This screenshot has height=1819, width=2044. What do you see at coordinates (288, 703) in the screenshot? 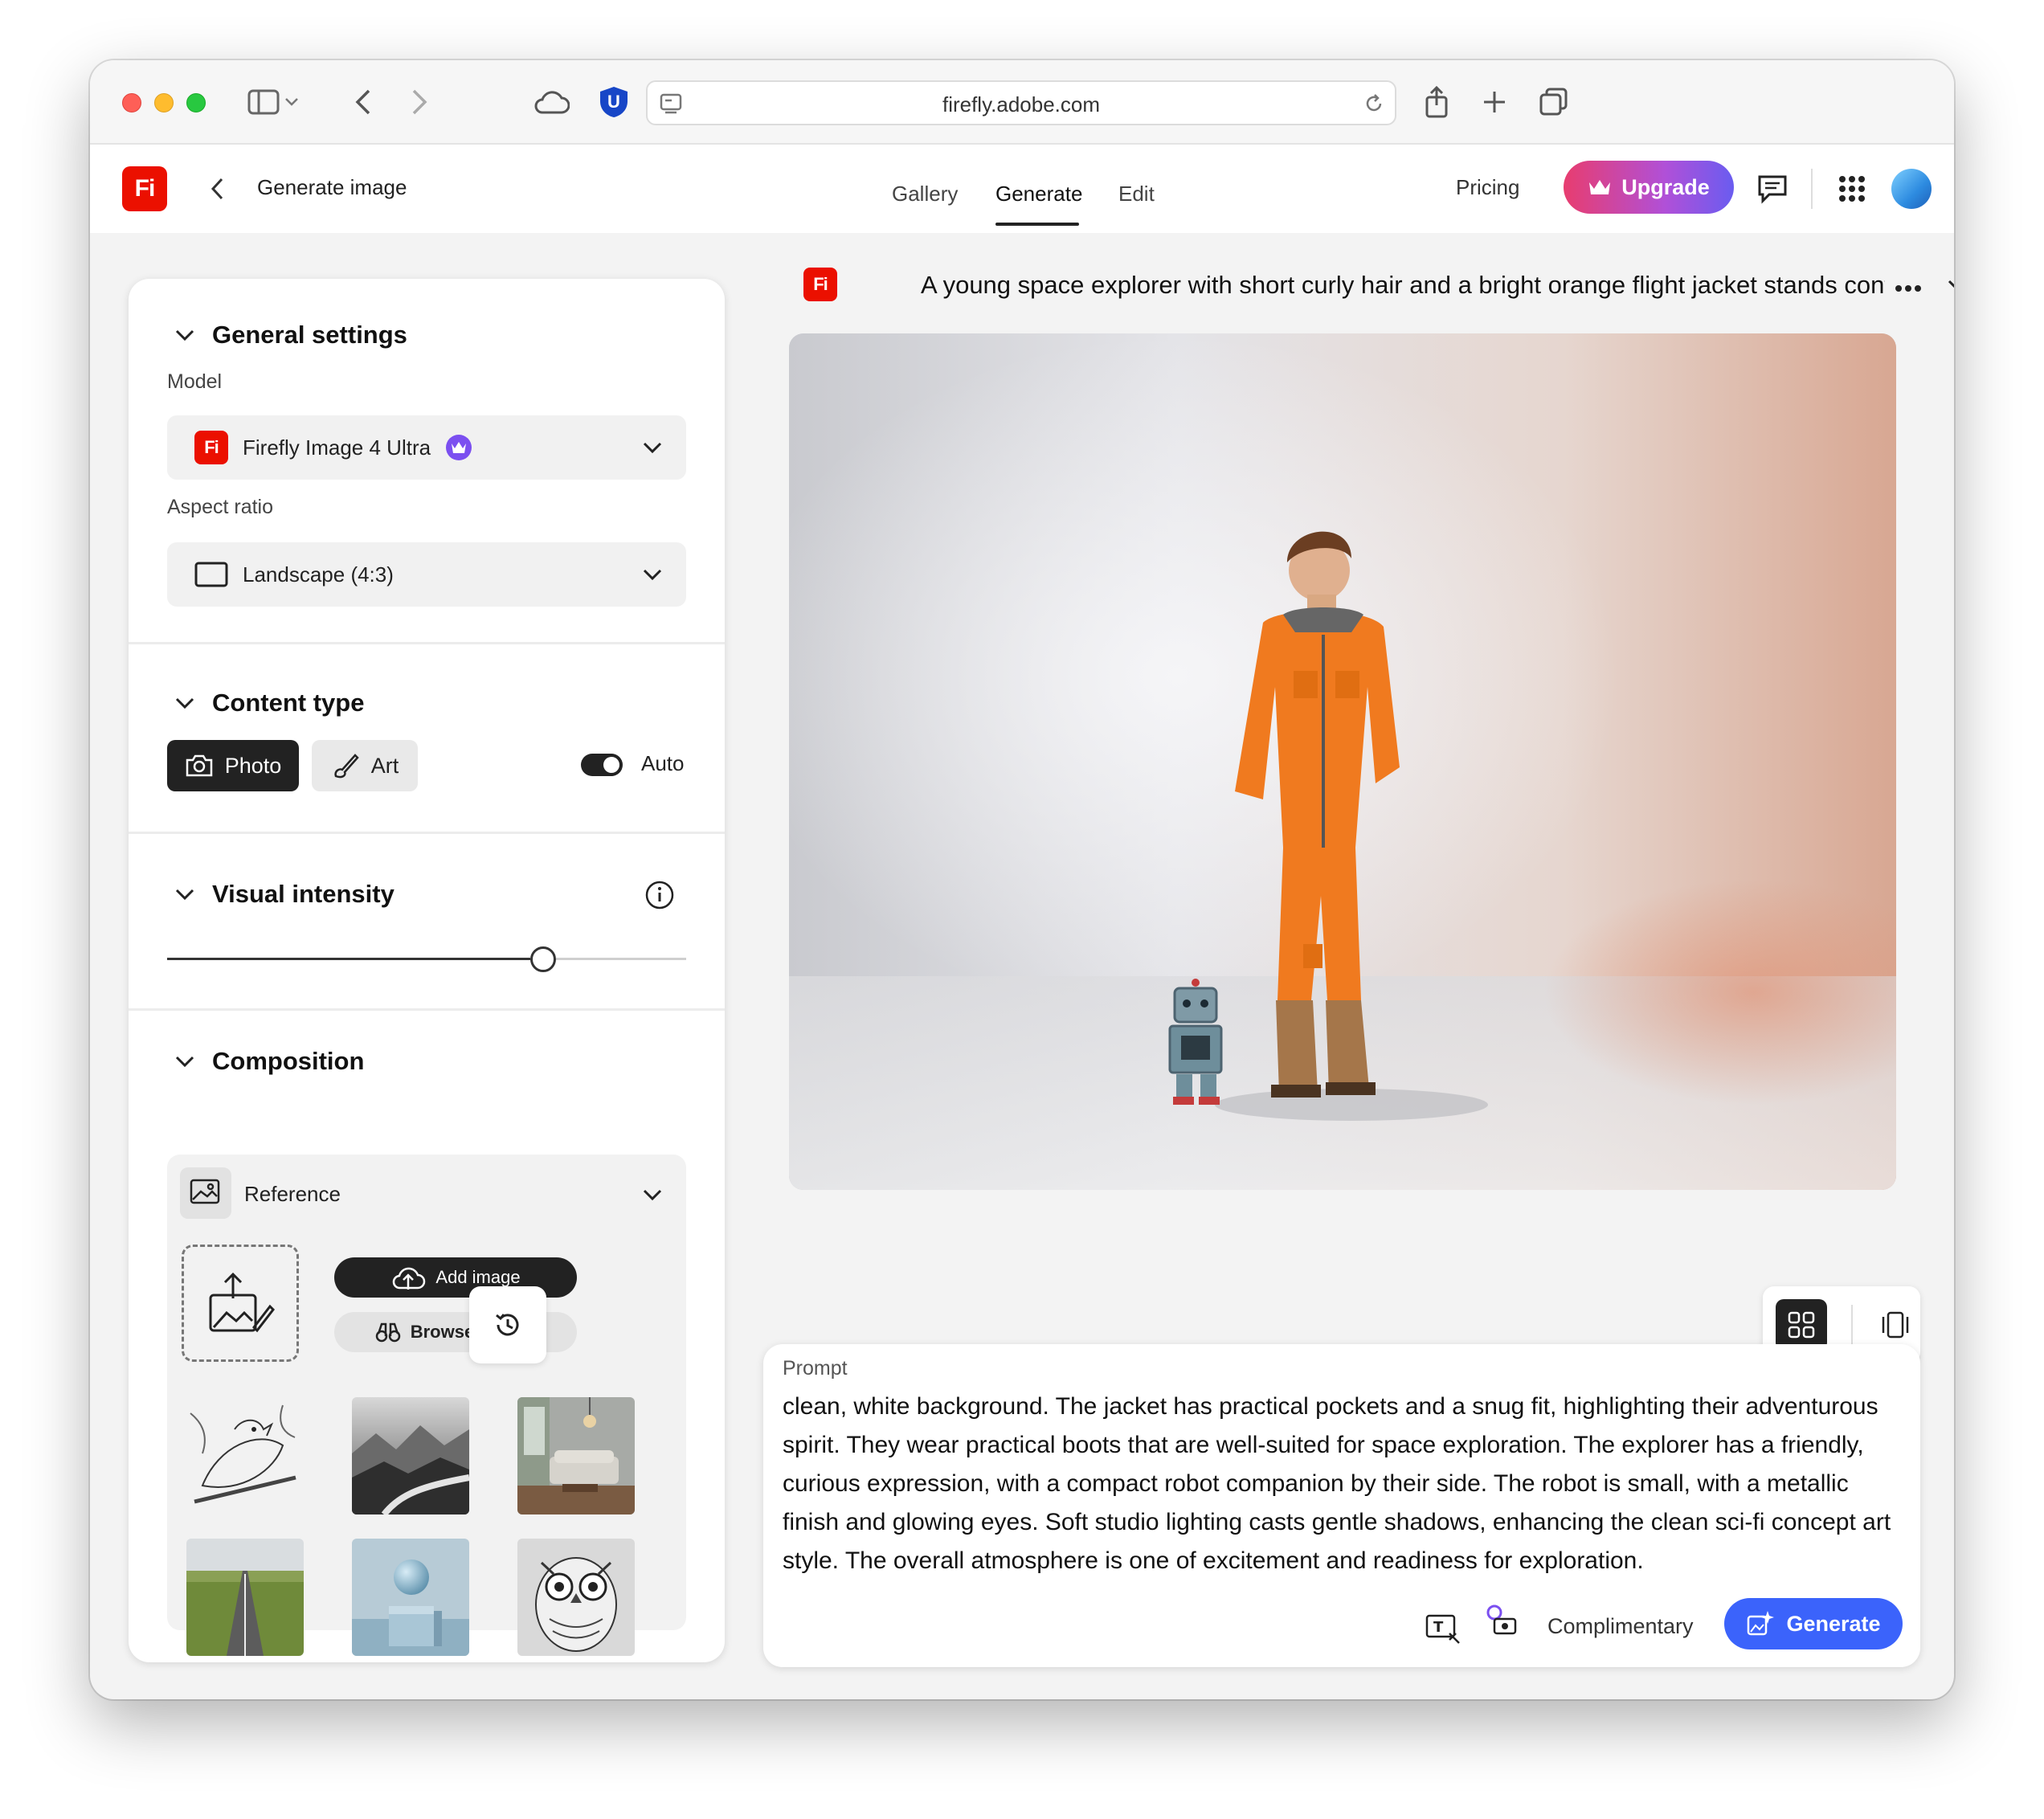
I see `content-type-title: Content type` at bounding box center [288, 703].